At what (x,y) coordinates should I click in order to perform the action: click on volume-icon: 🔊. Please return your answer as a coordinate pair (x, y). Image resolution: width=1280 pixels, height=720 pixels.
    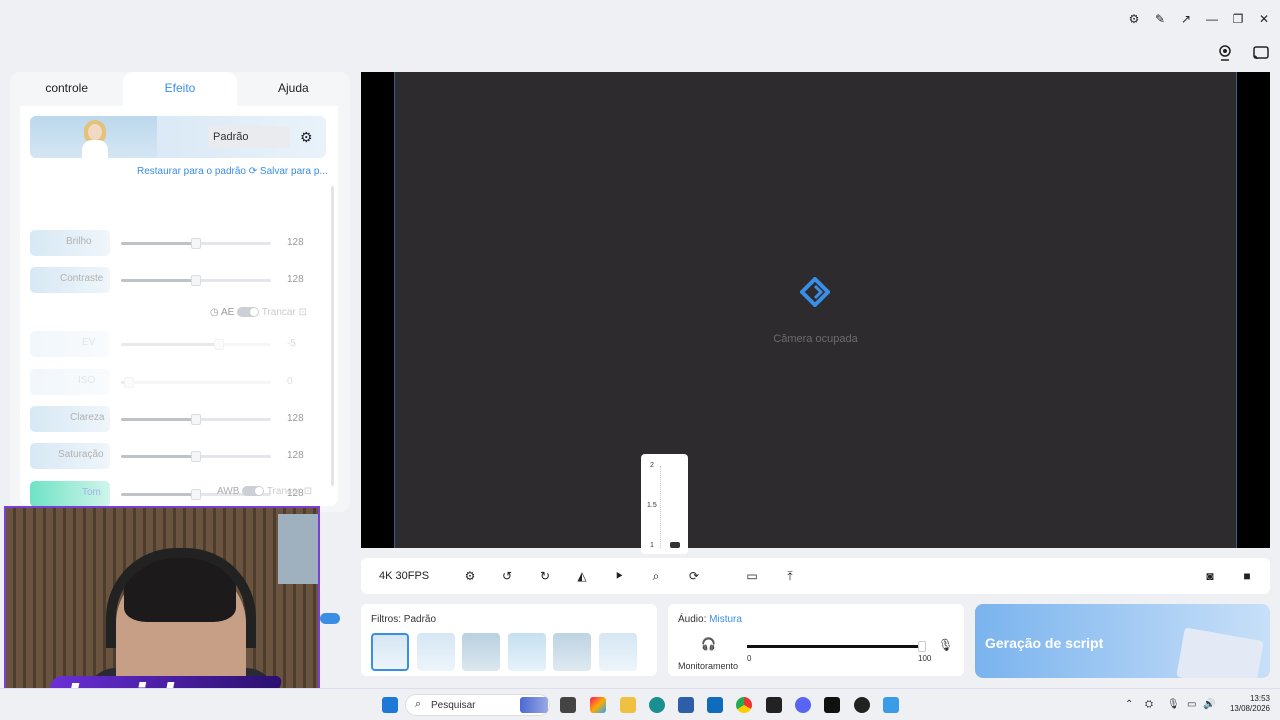
    Looking at the image, I should click on (1209, 704).